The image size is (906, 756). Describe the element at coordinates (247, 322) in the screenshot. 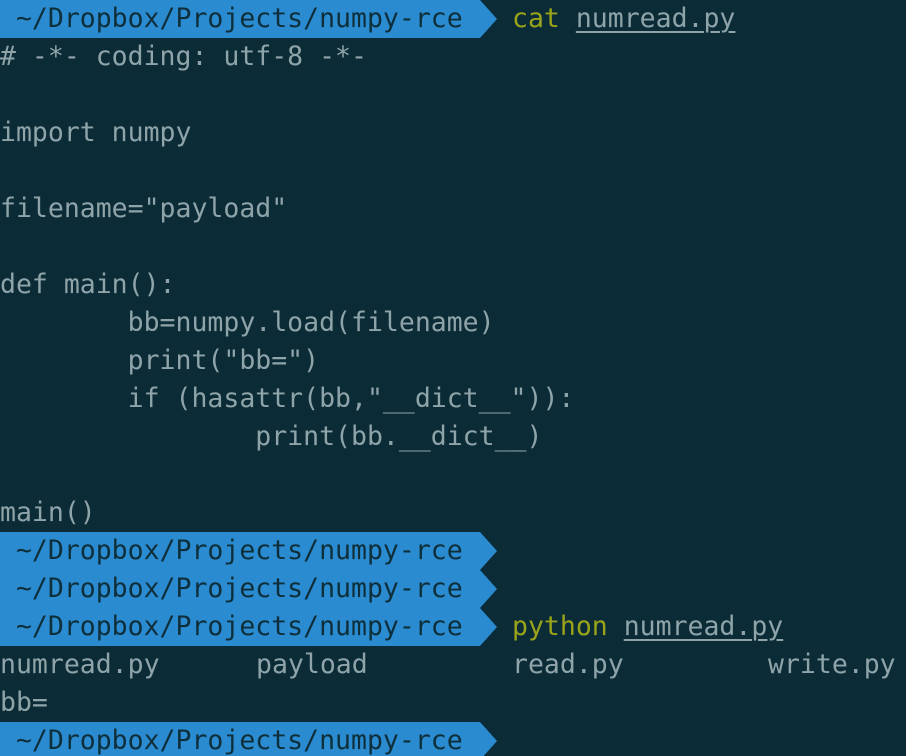

I see `code-line: bb=numpy.load(filename)` at that location.